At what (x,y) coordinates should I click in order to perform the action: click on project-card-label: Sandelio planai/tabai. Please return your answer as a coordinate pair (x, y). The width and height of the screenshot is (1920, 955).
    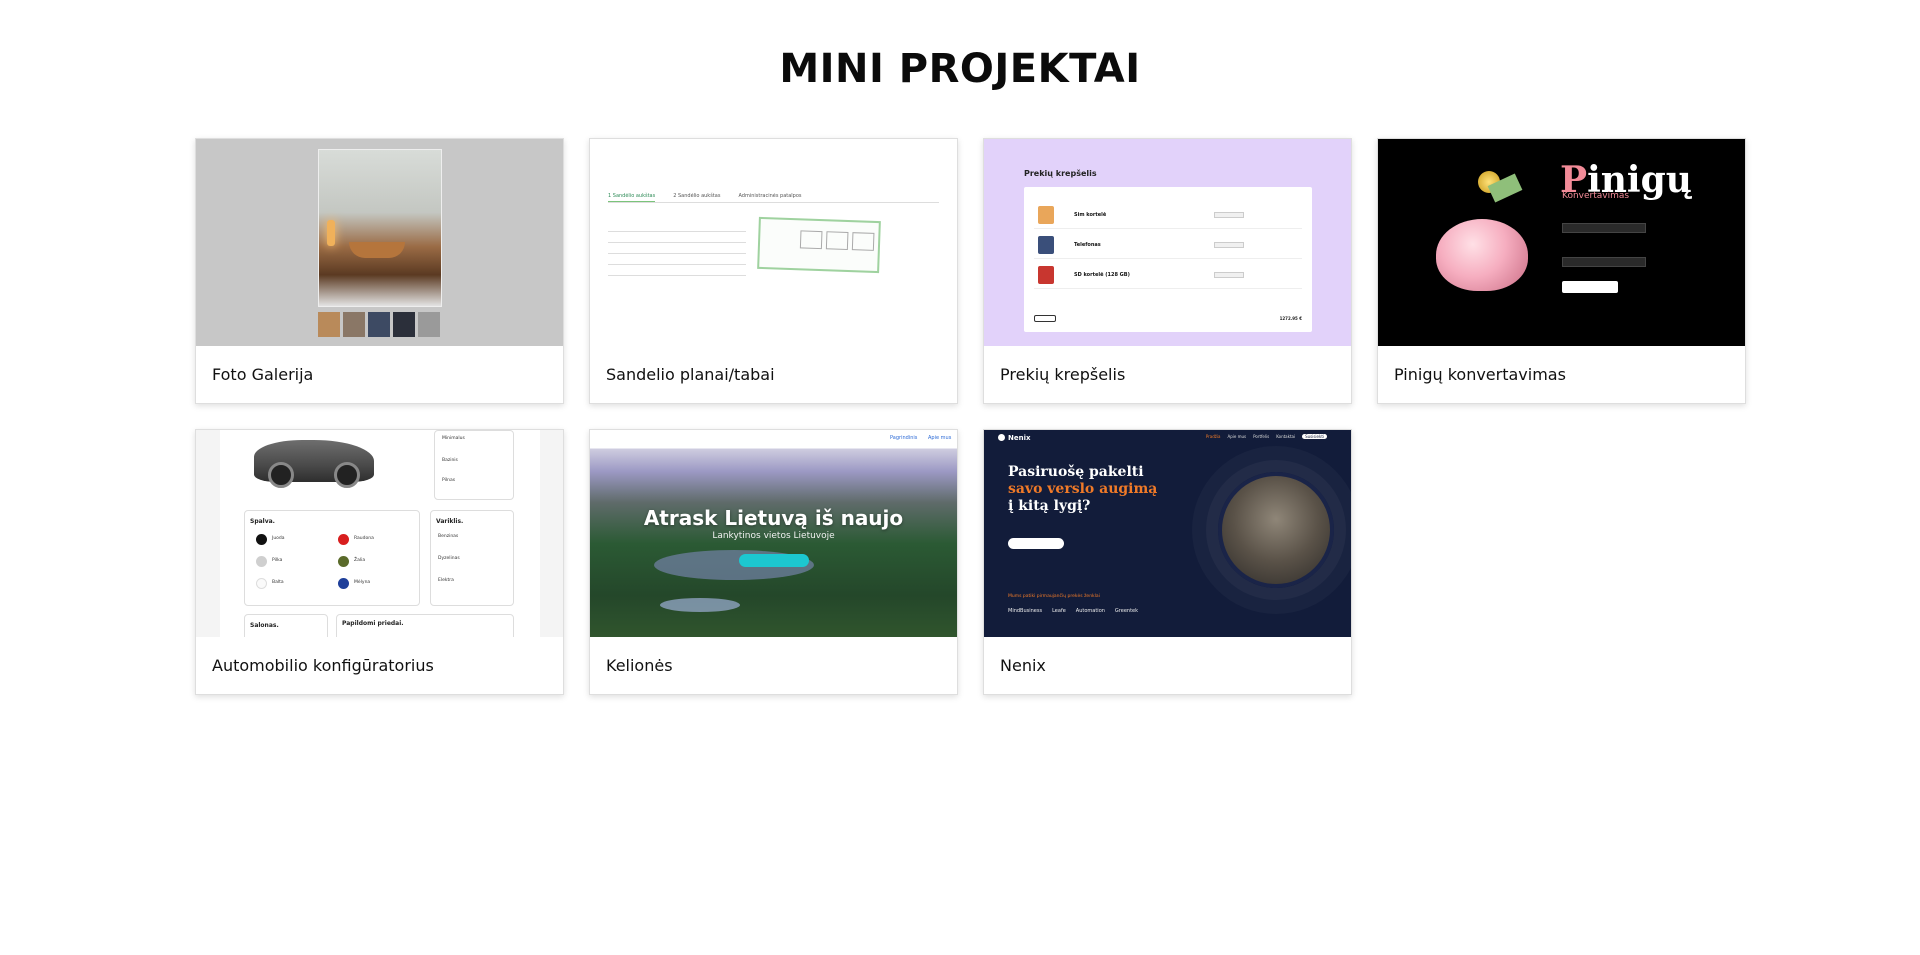
    Looking at the image, I should click on (690, 374).